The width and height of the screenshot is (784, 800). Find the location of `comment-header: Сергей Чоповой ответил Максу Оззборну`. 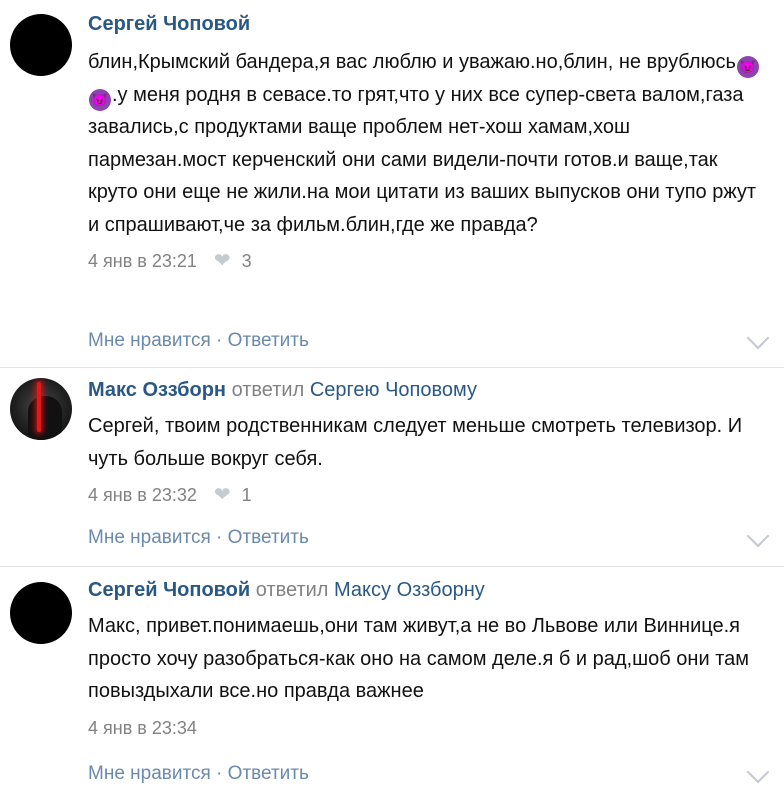

comment-header: Сергей Чоповой ответил Максу Оззборну is located at coordinates (426, 590).